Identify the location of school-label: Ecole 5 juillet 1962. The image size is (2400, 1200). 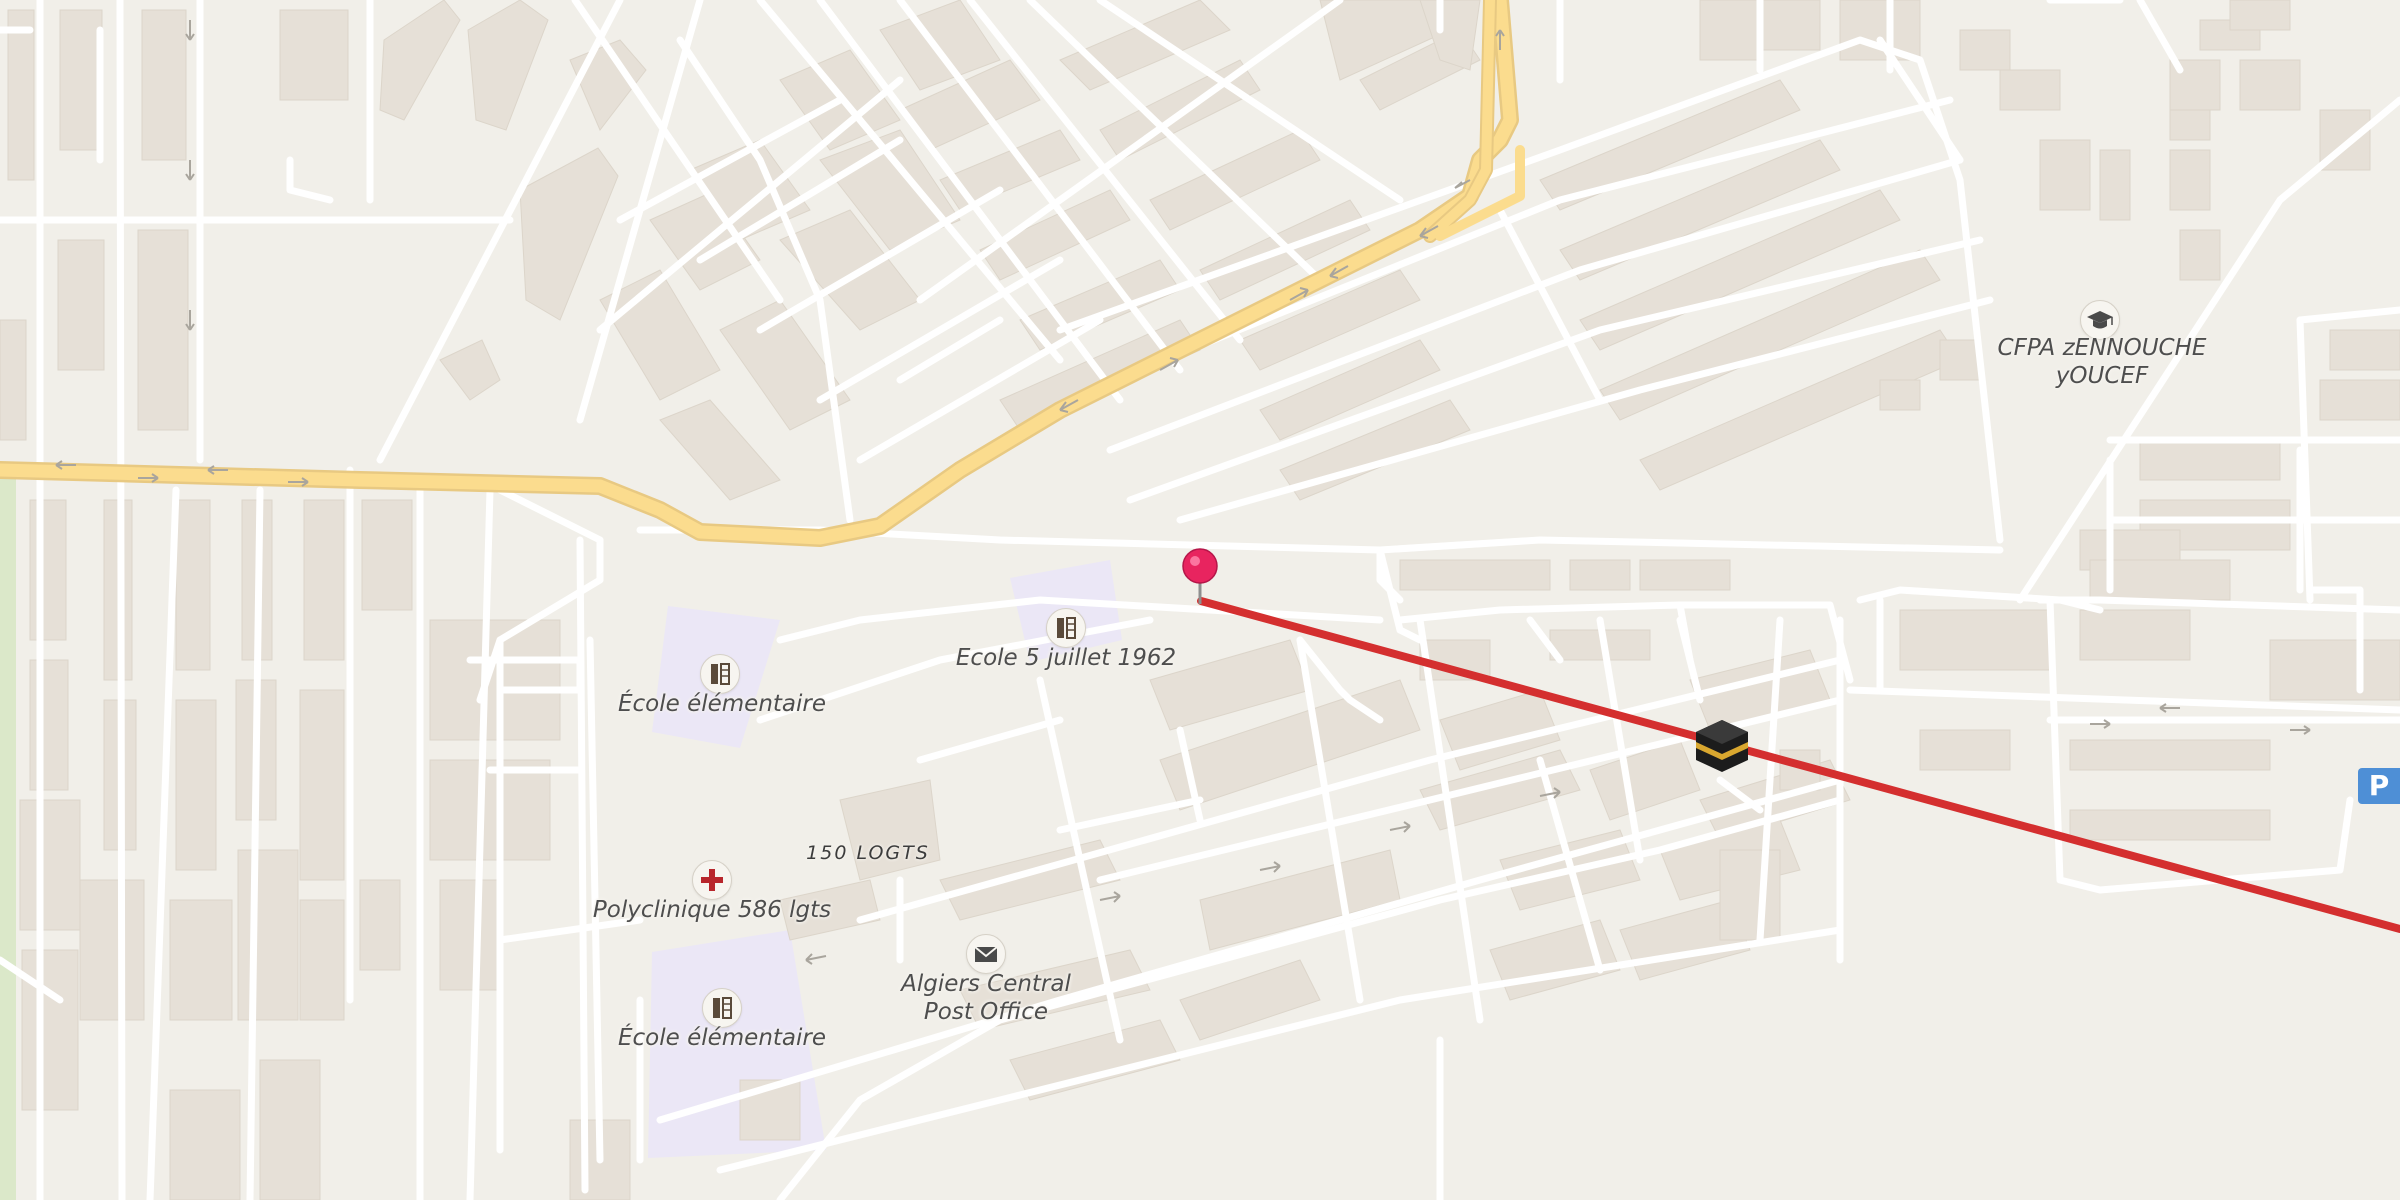
(1066, 658).